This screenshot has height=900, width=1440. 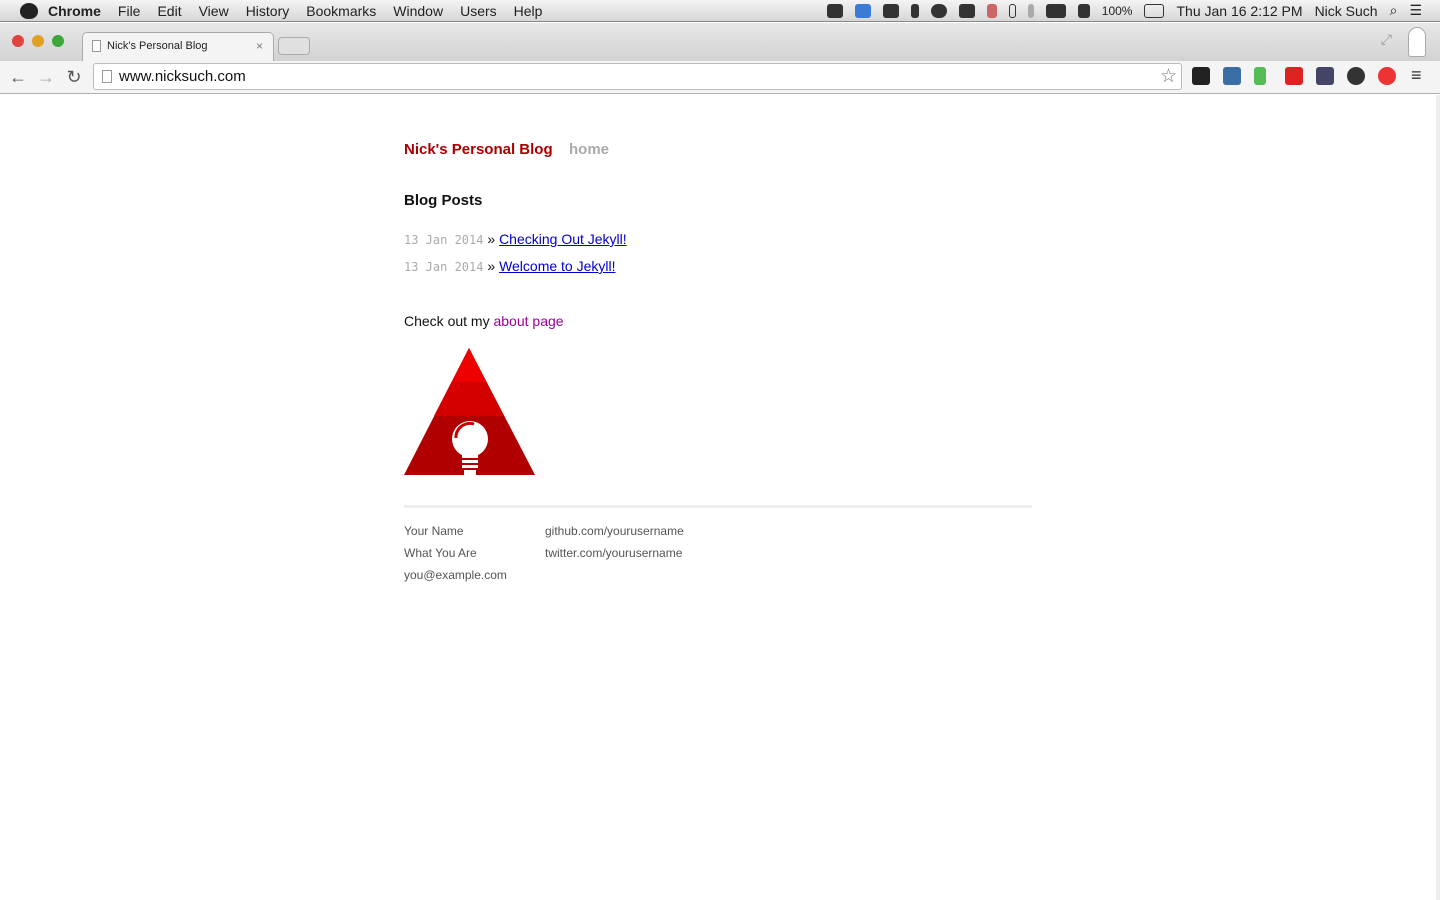 I want to click on battery-bar-icon, so click(x=1012, y=10).